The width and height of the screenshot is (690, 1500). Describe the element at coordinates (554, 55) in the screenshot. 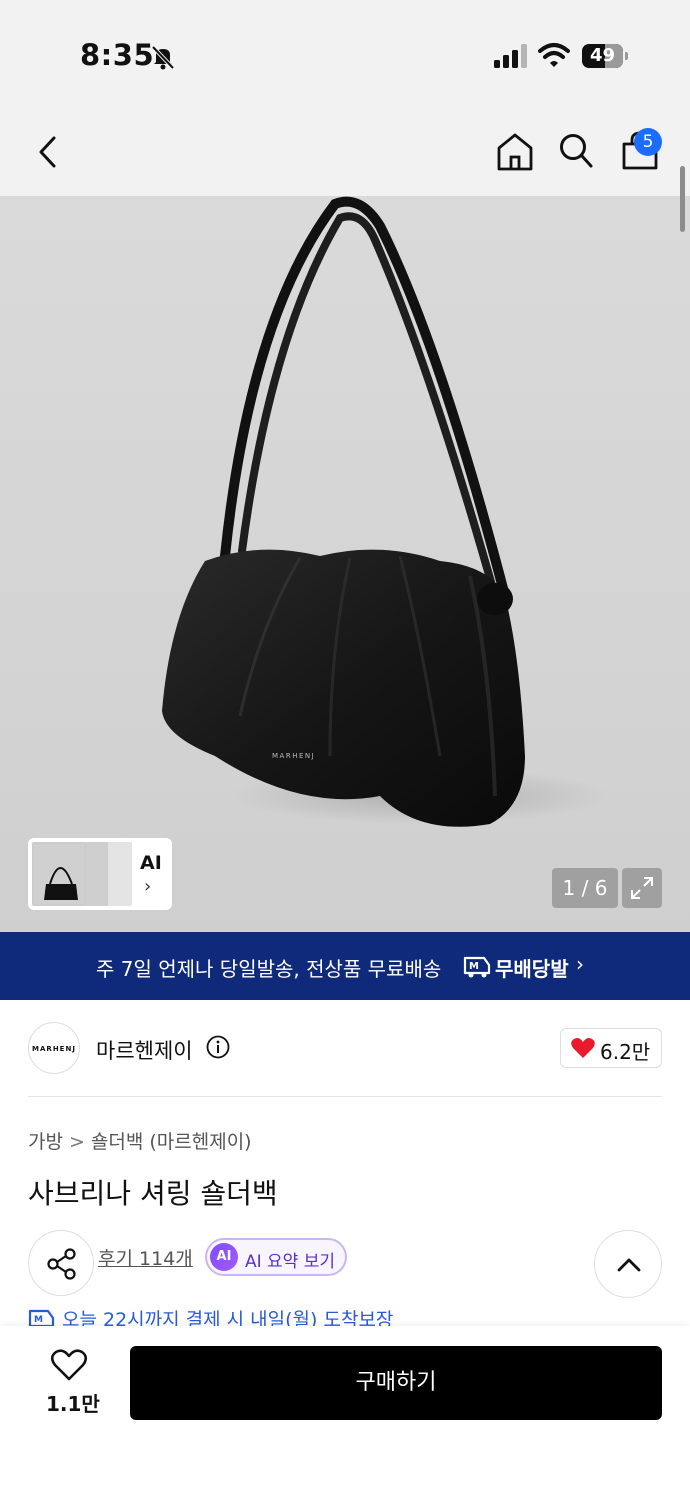

I see `wifi-icon` at that location.